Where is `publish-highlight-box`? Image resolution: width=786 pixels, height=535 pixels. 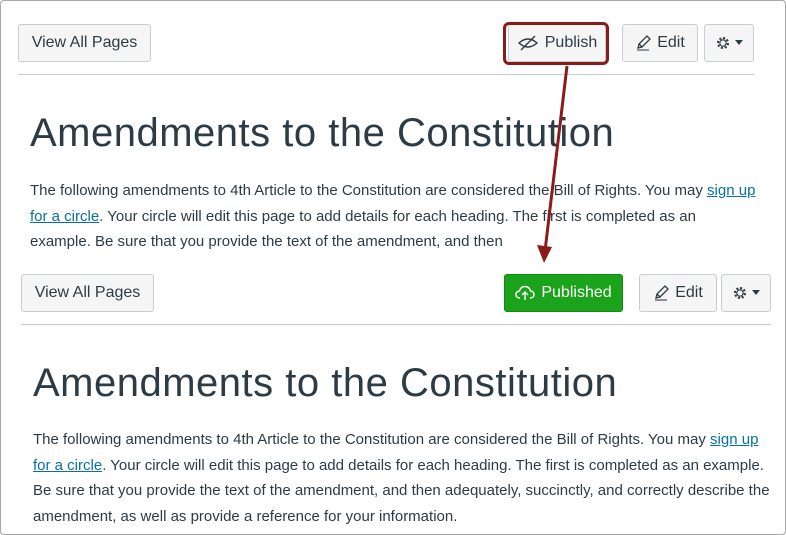 publish-highlight-box is located at coordinates (556, 43).